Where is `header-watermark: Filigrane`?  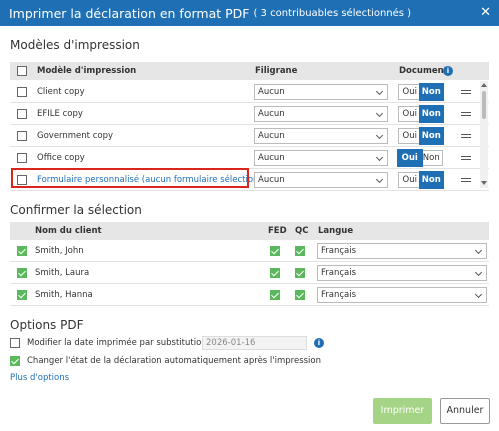
header-watermark: Filigrane is located at coordinates (276, 71).